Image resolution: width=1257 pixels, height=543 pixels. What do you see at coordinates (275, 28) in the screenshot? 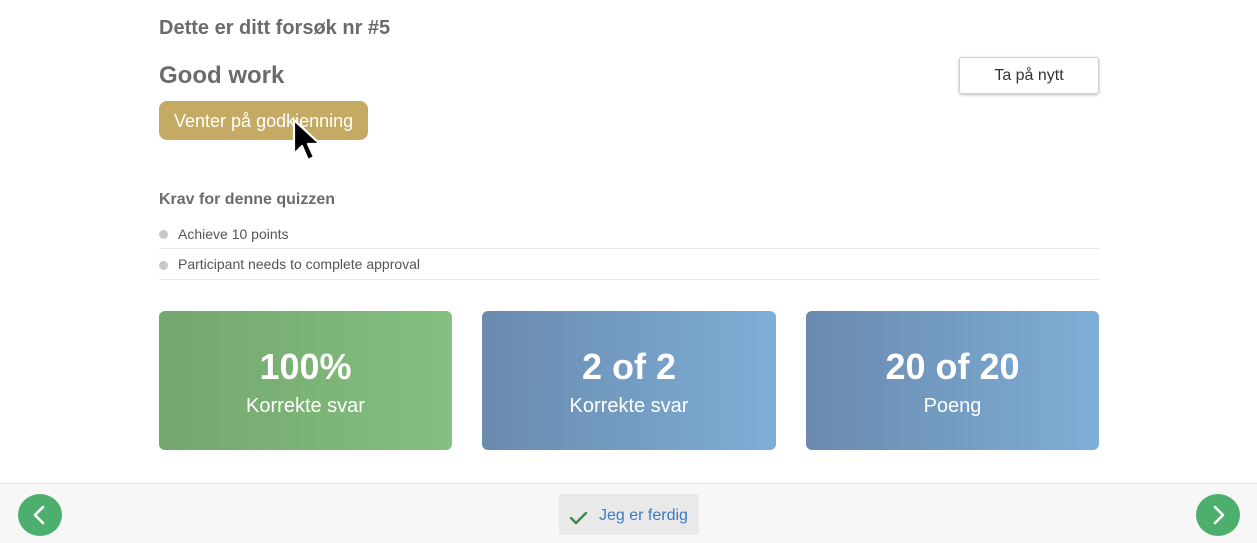
I see `attempt-title: Dette er ditt forsøk nr #5` at bounding box center [275, 28].